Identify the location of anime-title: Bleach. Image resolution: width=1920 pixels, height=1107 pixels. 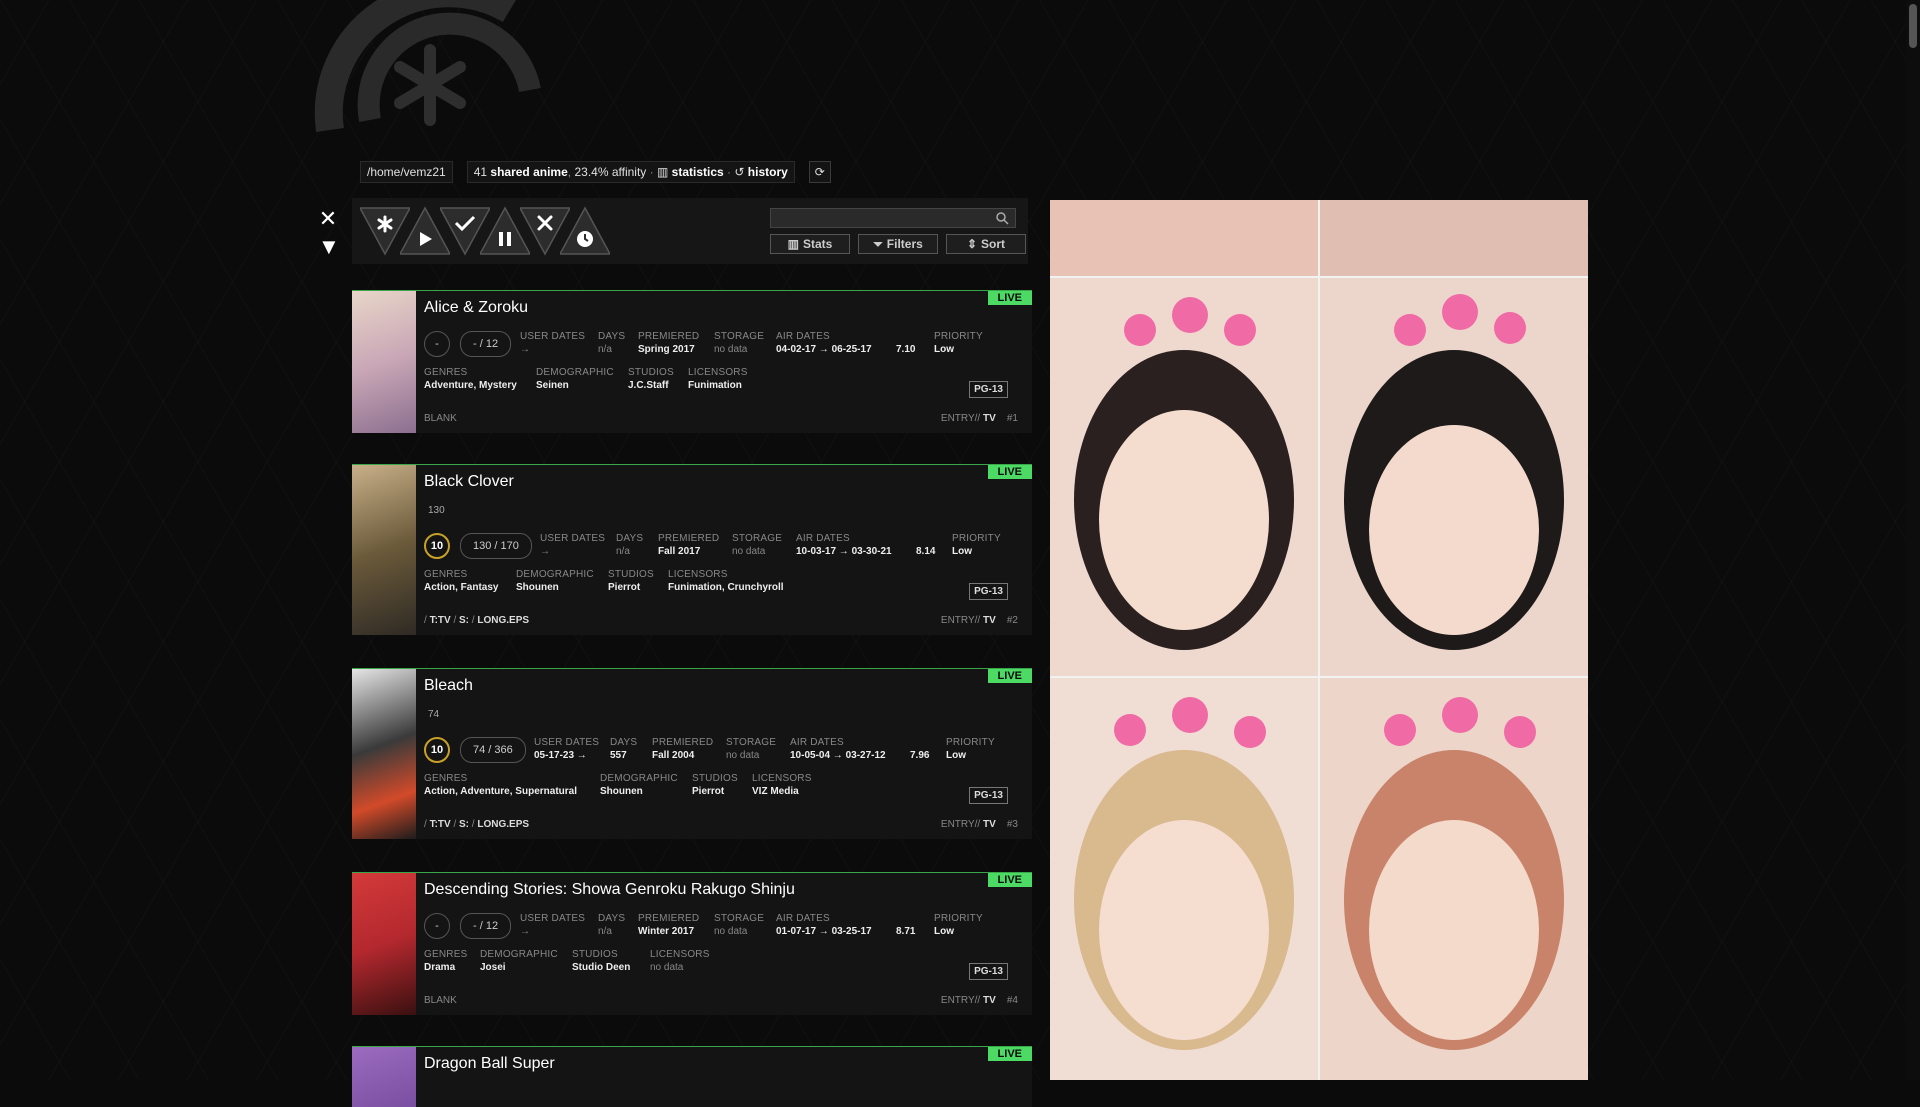
(448, 686).